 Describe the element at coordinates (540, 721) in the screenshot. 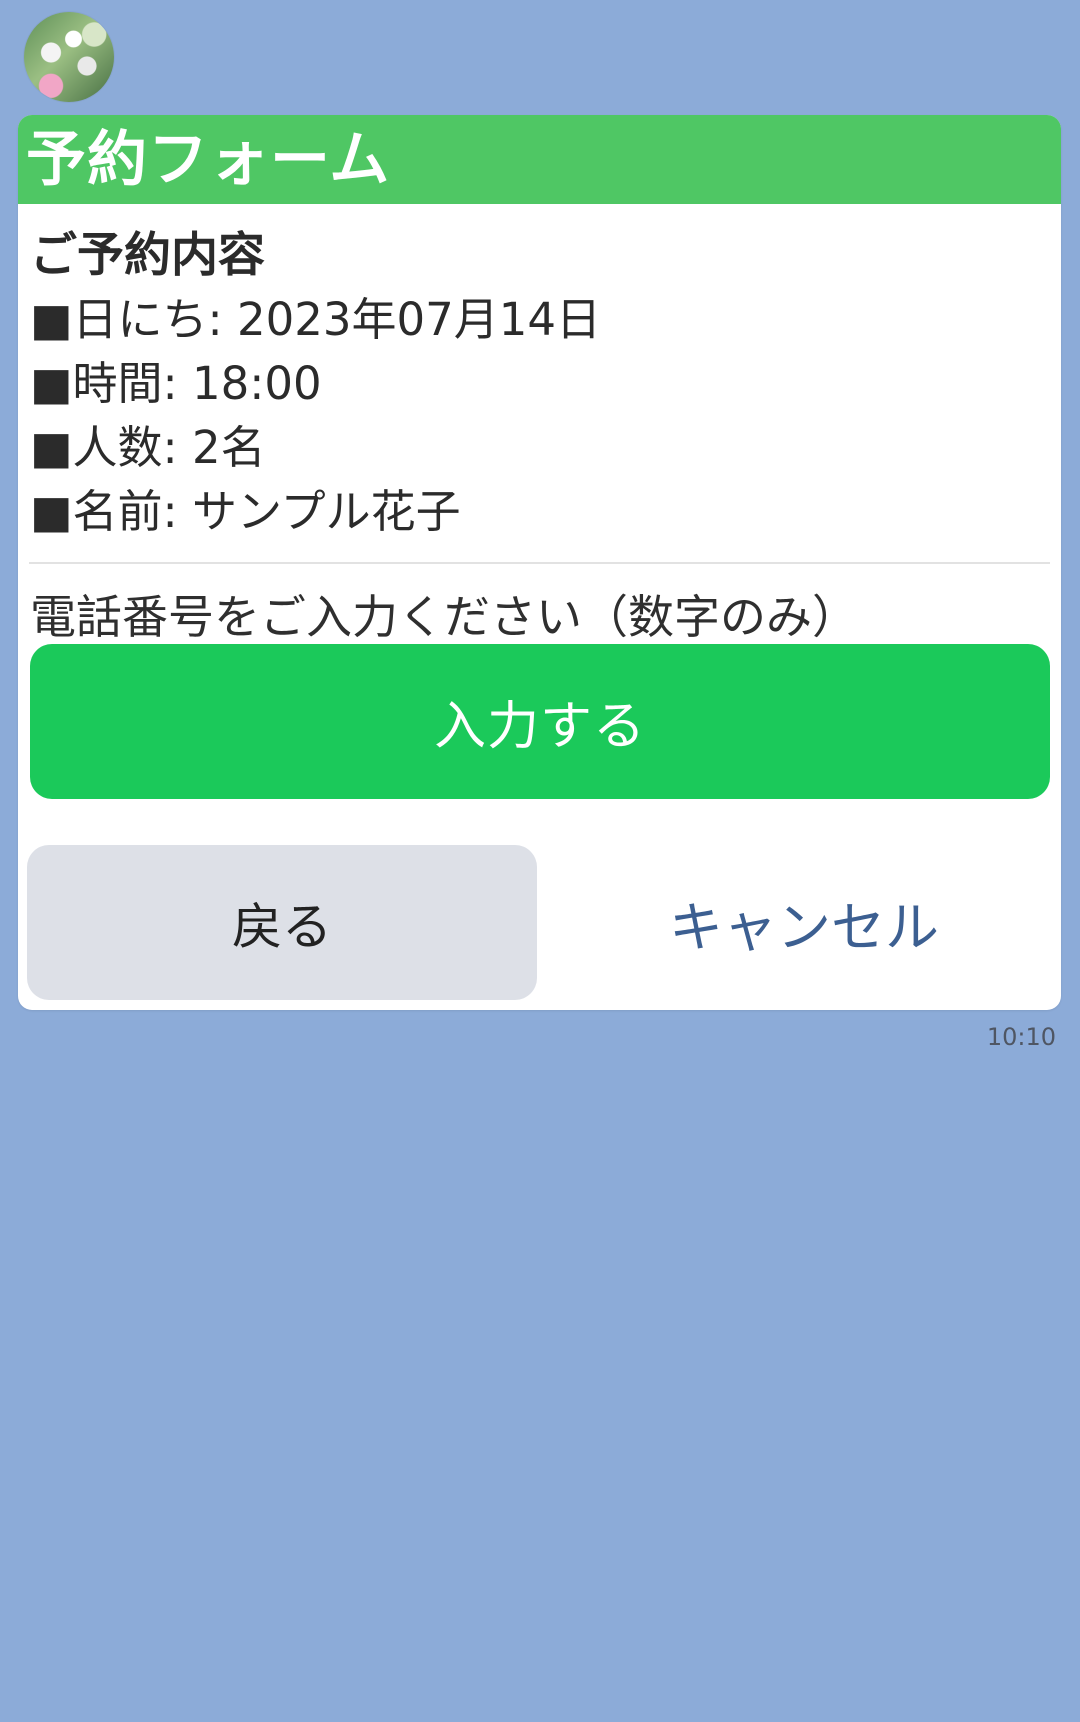

I see `enter-button: 入力する` at that location.